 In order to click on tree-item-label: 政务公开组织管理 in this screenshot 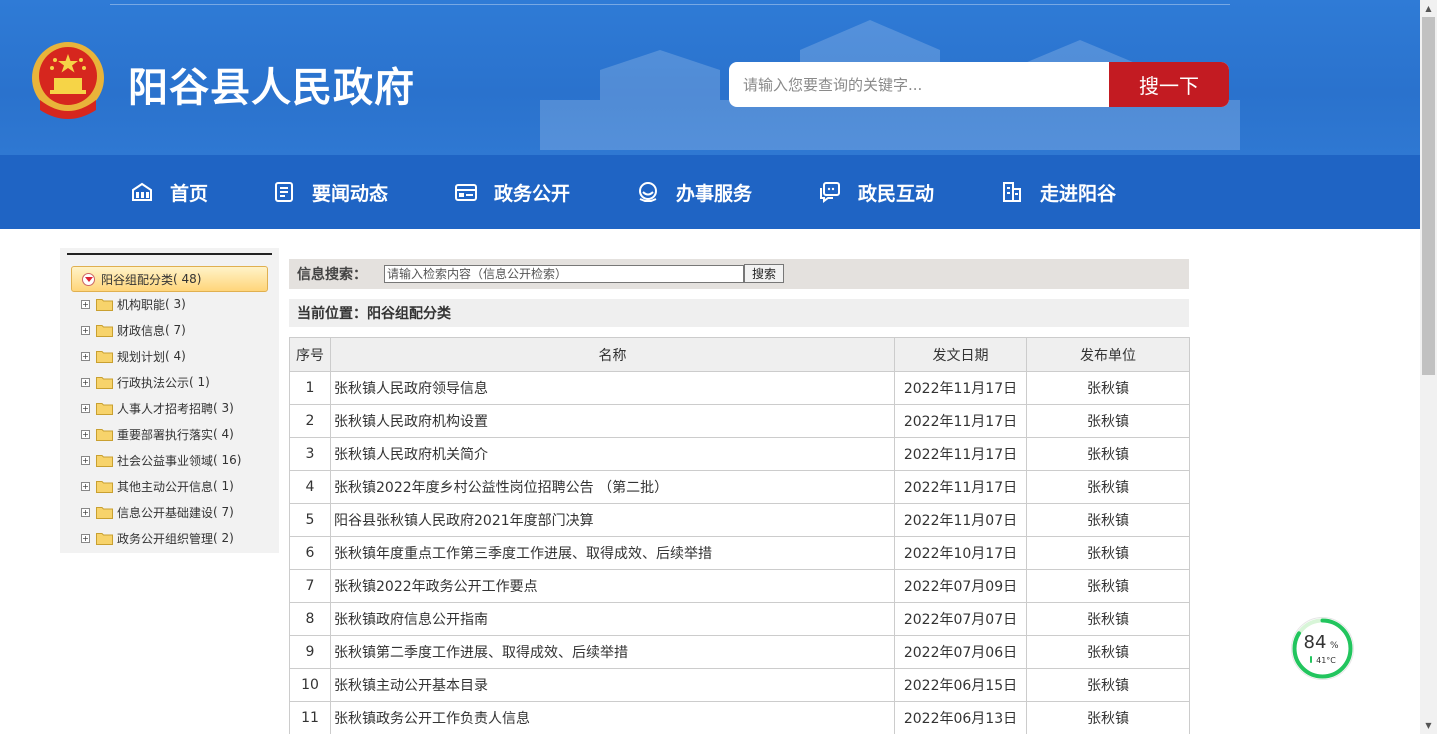, I will do `click(165, 538)`.